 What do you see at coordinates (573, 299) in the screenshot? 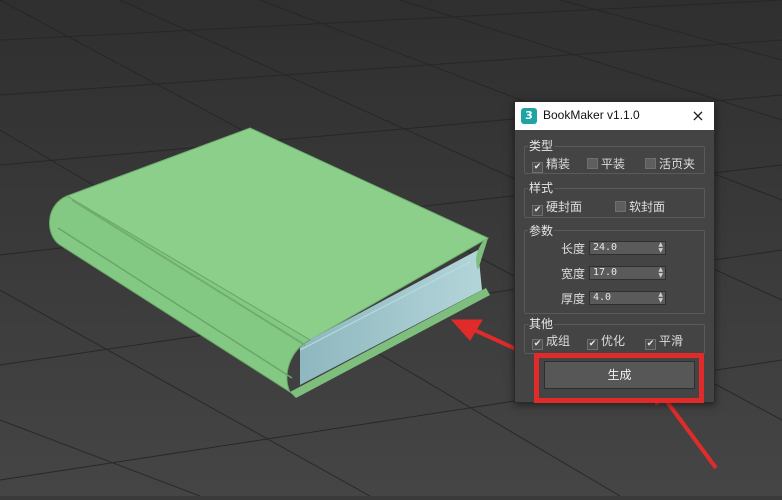
I see `thickness-label: 厚度` at bounding box center [573, 299].